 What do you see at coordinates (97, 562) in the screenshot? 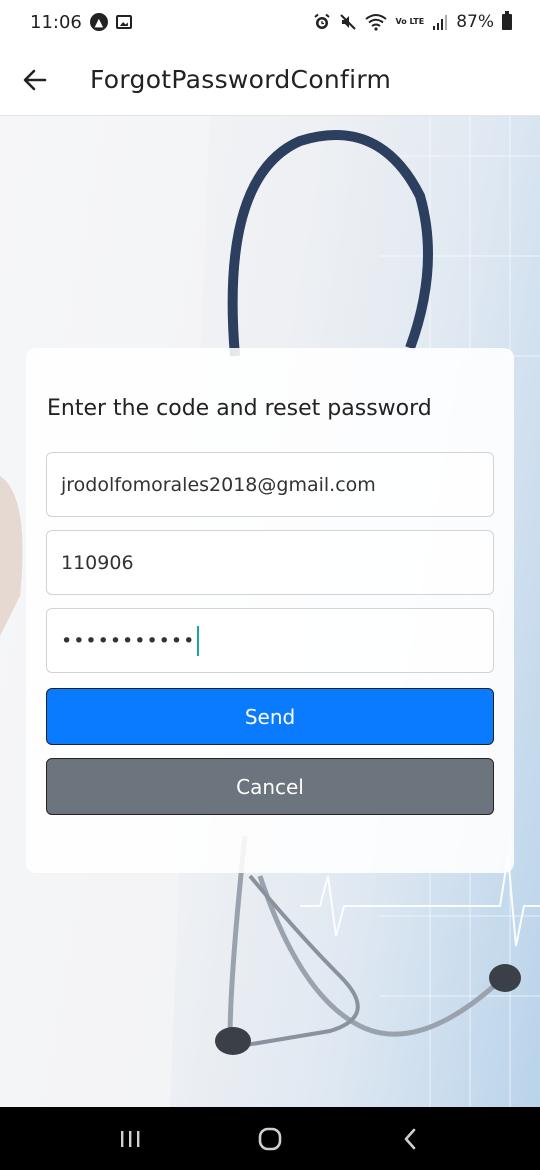
I see `code-value: 110906` at bounding box center [97, 562].